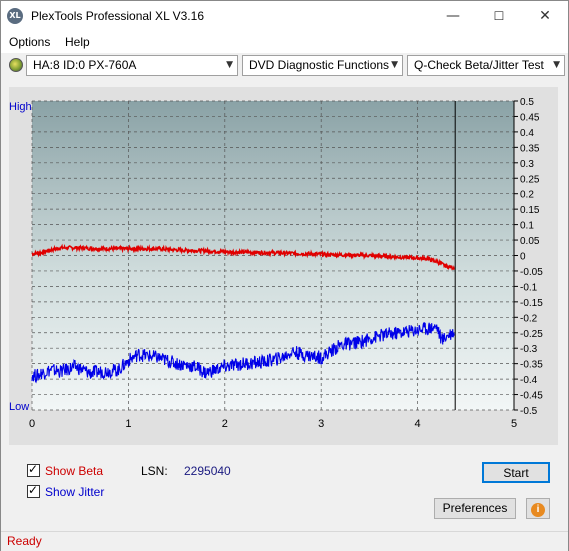 The width and height of the screenshot is (569, 551). Describe the element at coordinates (527, 226) in the screenshot. I see `y-tick-label: 0.1` at that location.